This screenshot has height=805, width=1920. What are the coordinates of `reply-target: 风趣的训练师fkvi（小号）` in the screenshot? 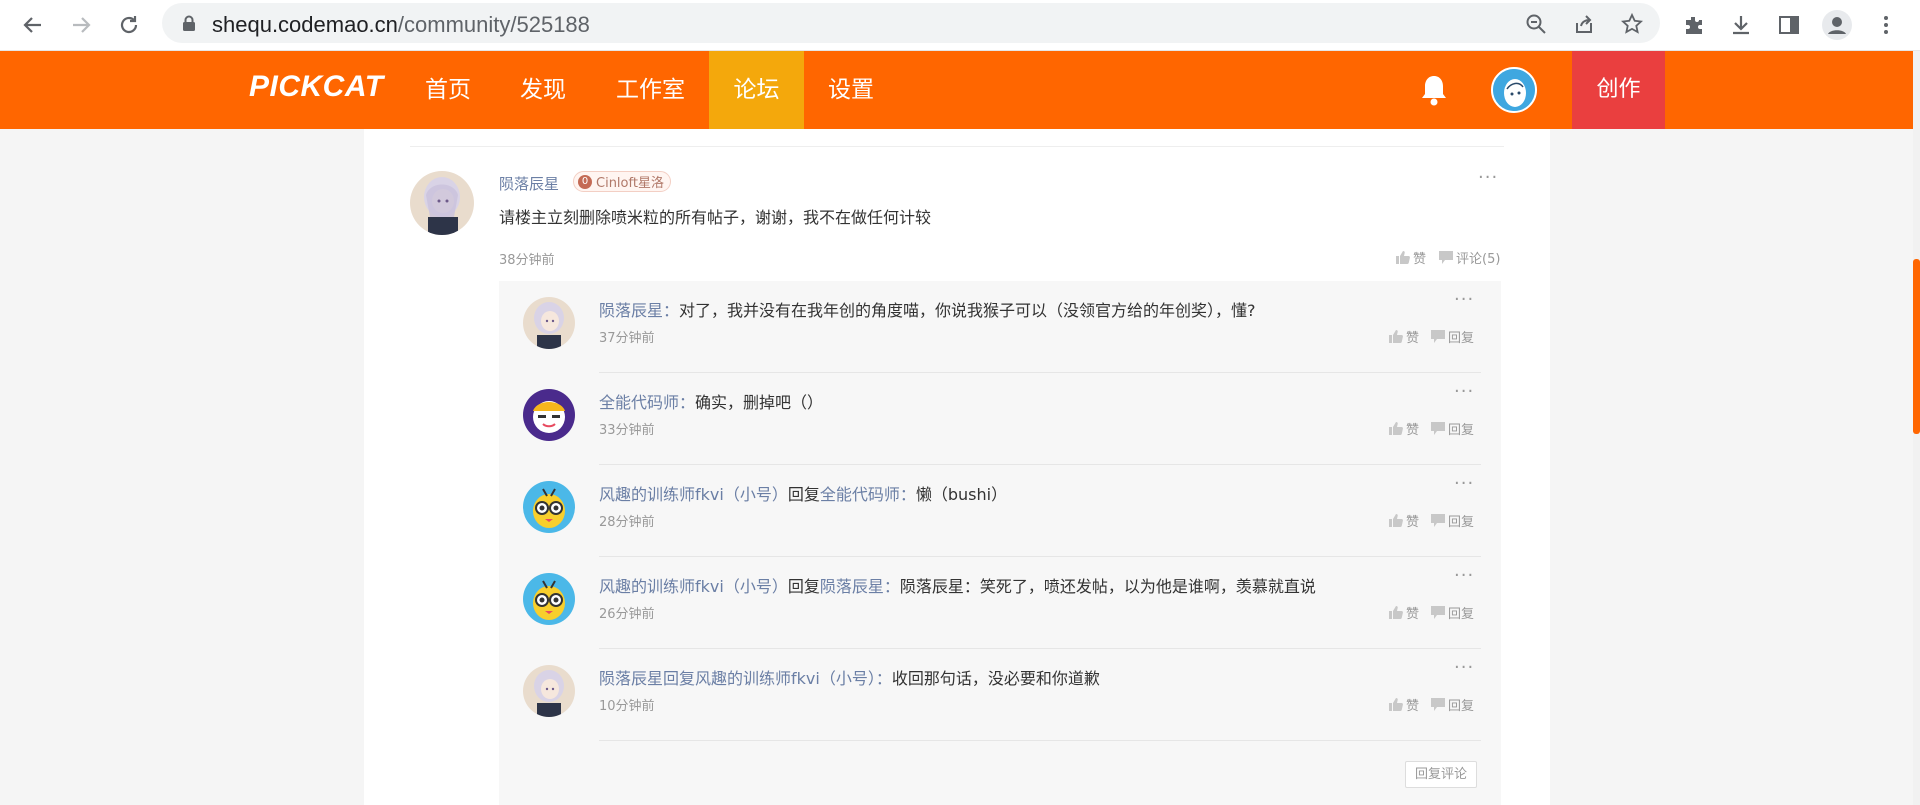 It's located at (785, 678).